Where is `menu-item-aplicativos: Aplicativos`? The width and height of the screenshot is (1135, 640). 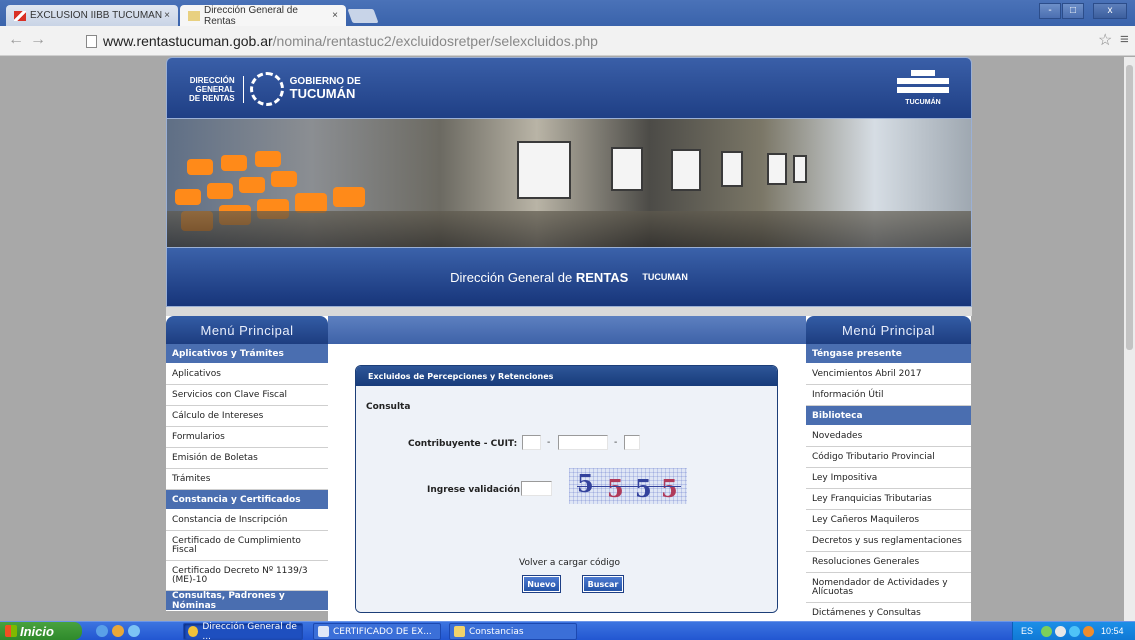
menu-item-aplicativos: Aplicativos is located at coordinates (247, 374).